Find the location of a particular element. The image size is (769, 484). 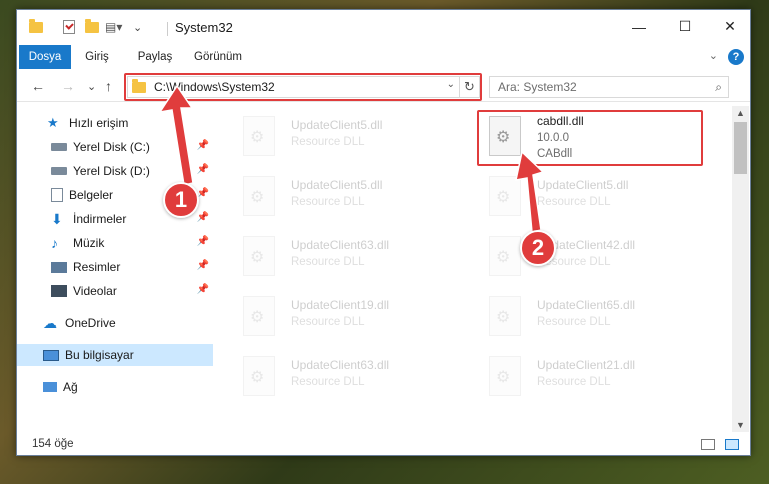

drive-icon is located at coordinates (59, 147).